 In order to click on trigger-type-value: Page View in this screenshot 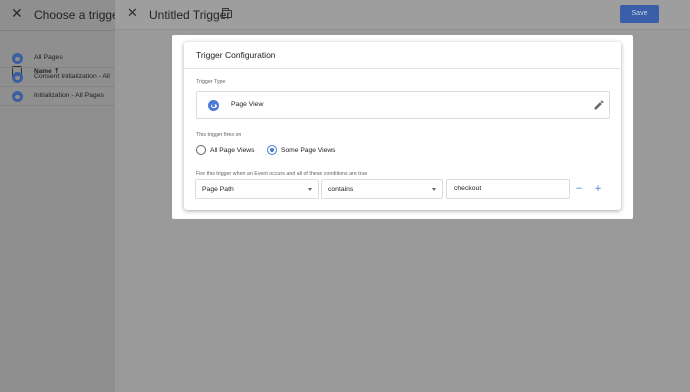, I will do `click(247, 104)`.